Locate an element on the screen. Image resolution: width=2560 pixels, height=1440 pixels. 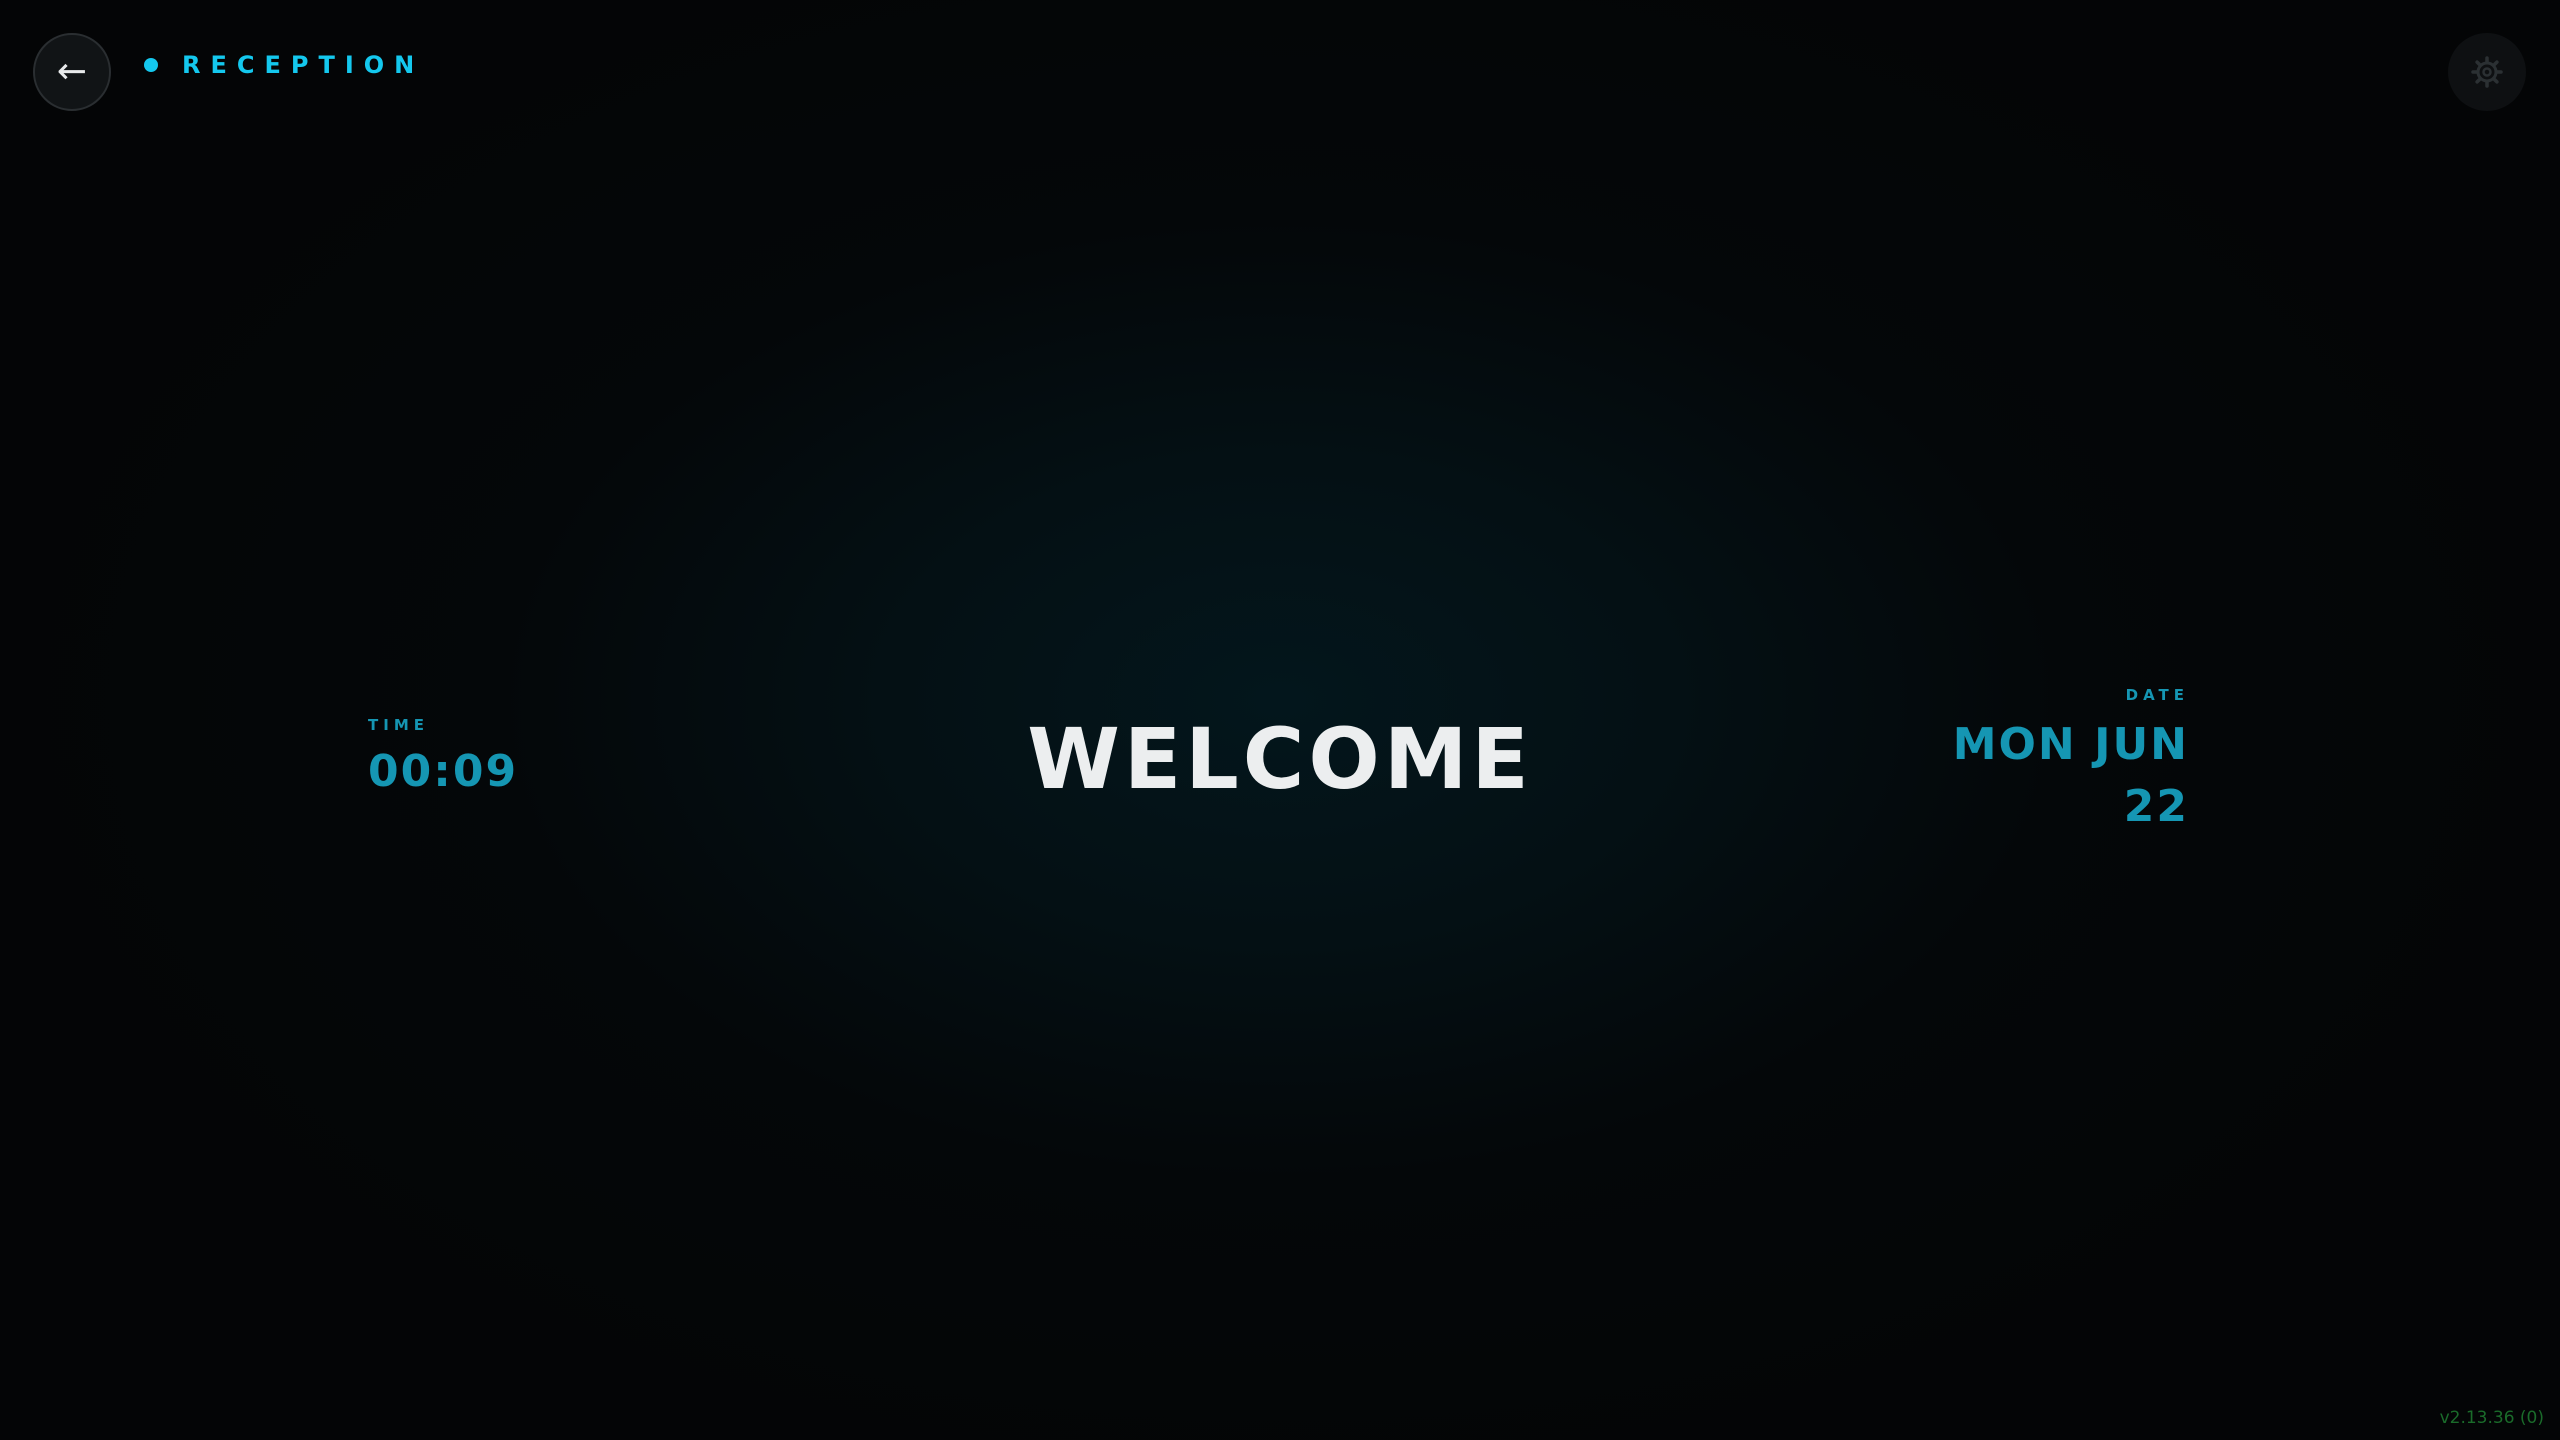
location-indicator: RECEPTION is located at coordinates (284, 65).